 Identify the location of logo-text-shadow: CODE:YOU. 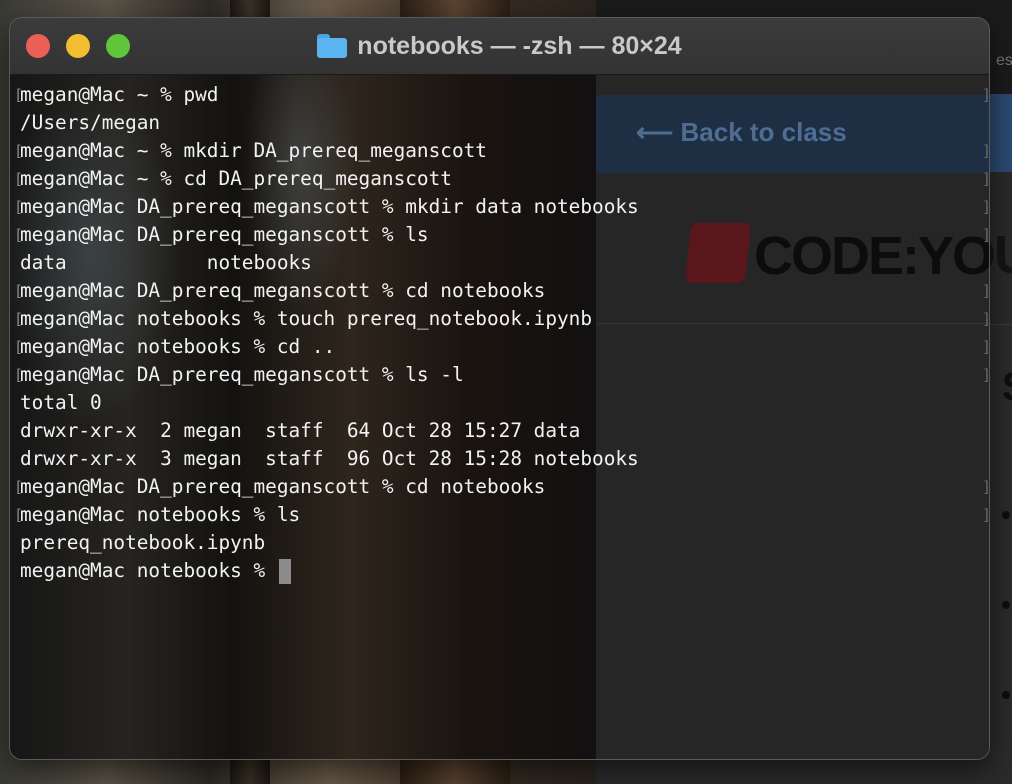
(871, 256).